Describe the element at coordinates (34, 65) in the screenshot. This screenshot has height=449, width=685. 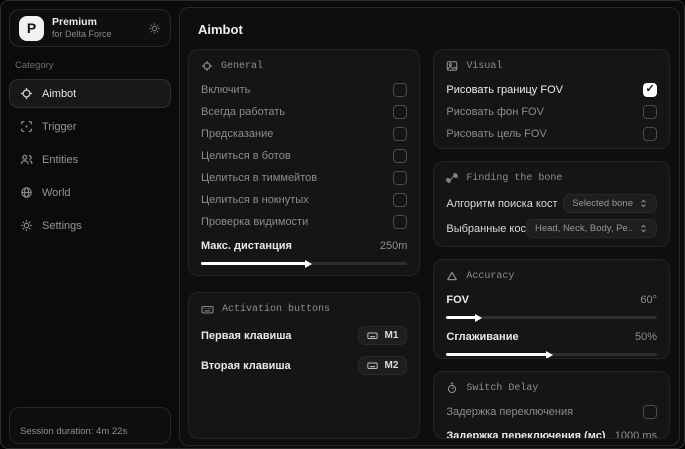
I see `category-label: Category` at that location.